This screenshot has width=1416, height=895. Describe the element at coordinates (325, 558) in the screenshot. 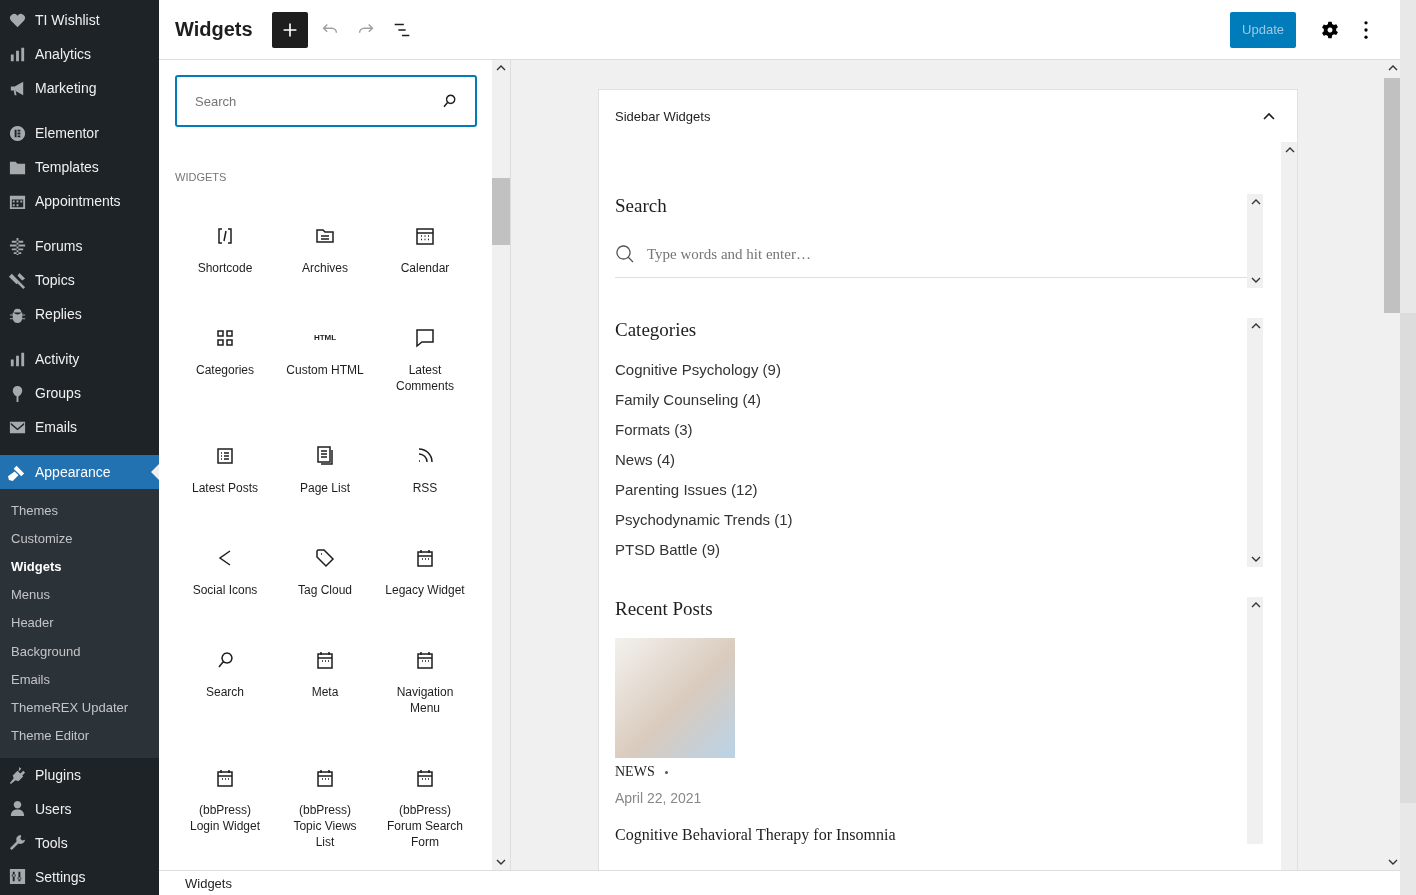

I see `tag-icon` at that location.